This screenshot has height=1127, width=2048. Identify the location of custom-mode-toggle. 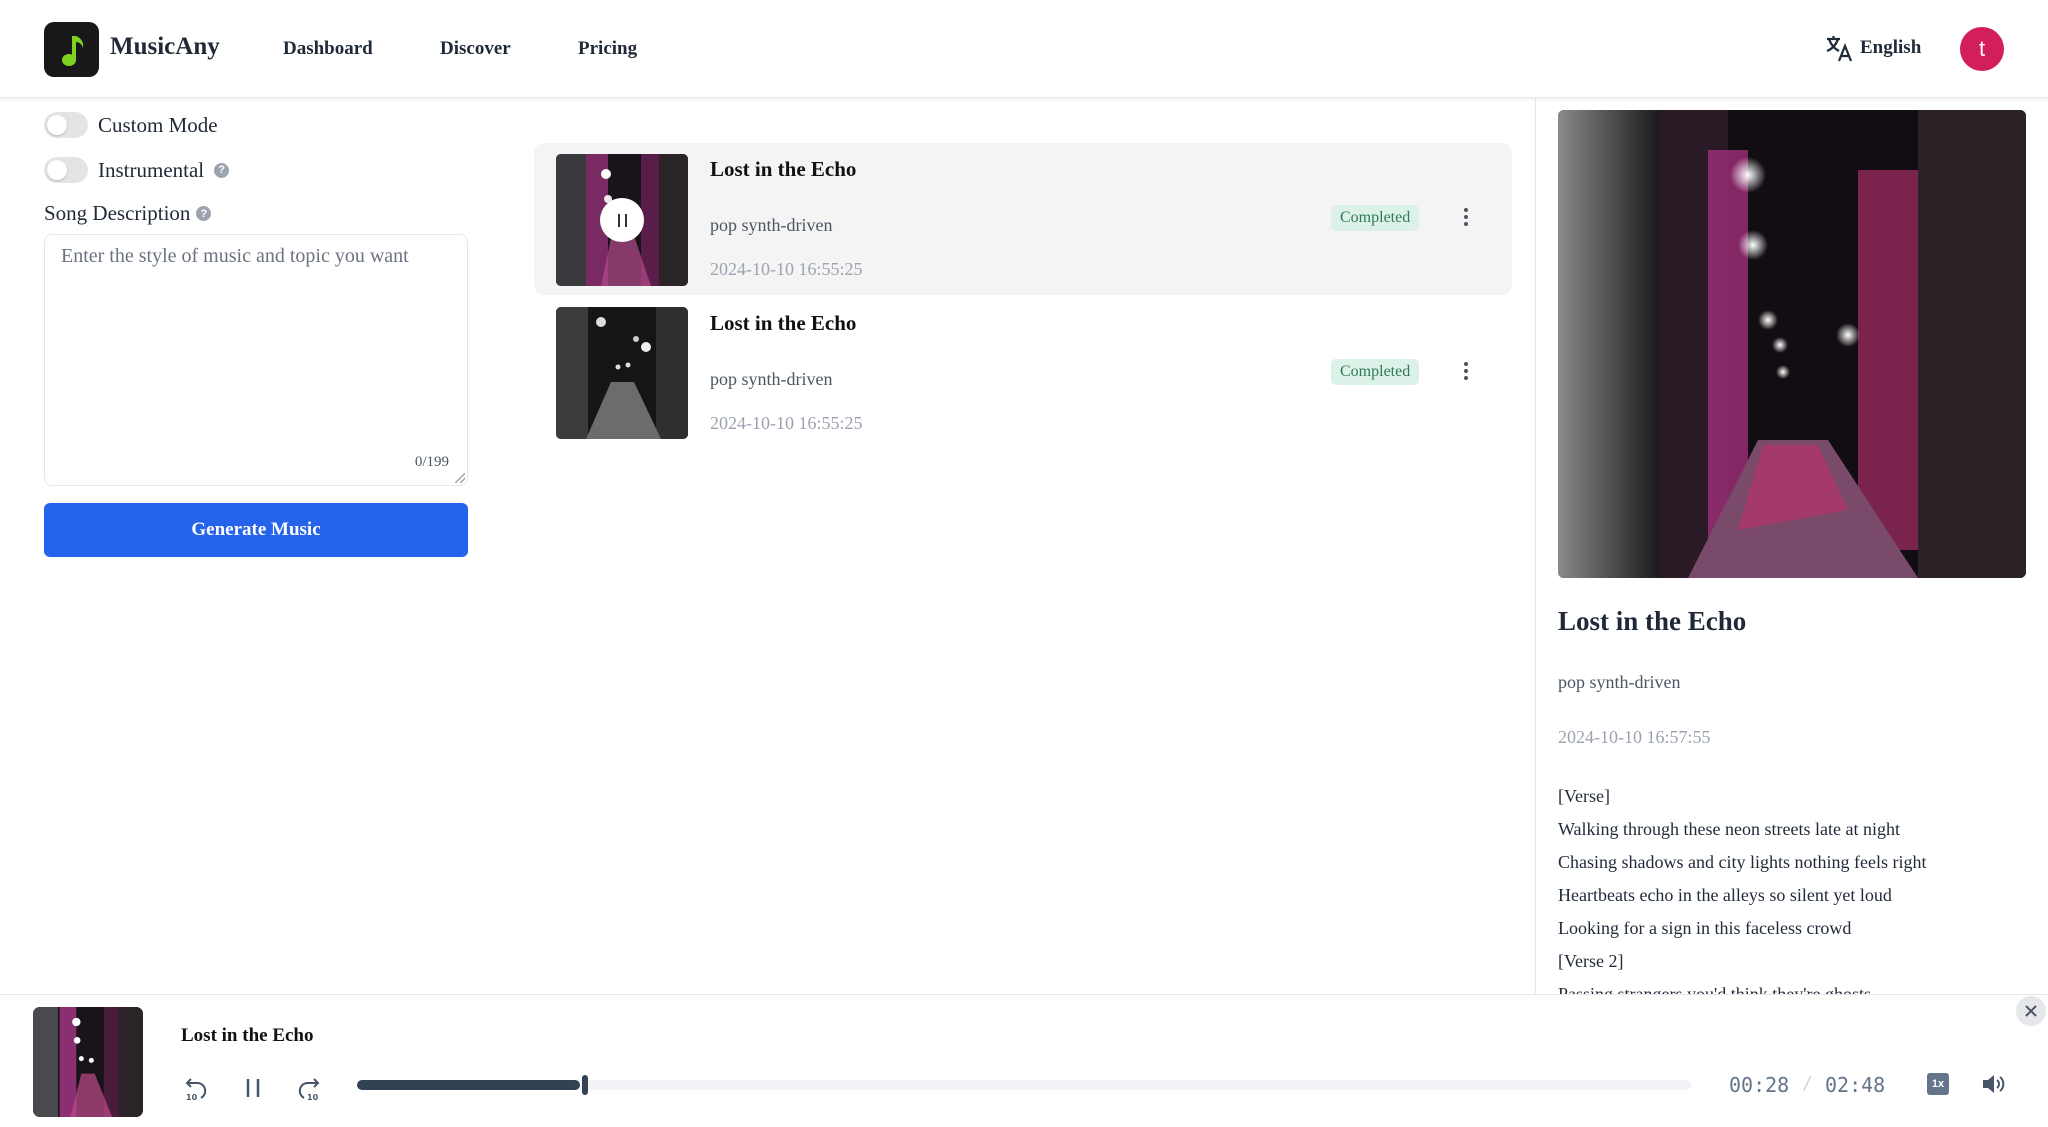
(66, 125).